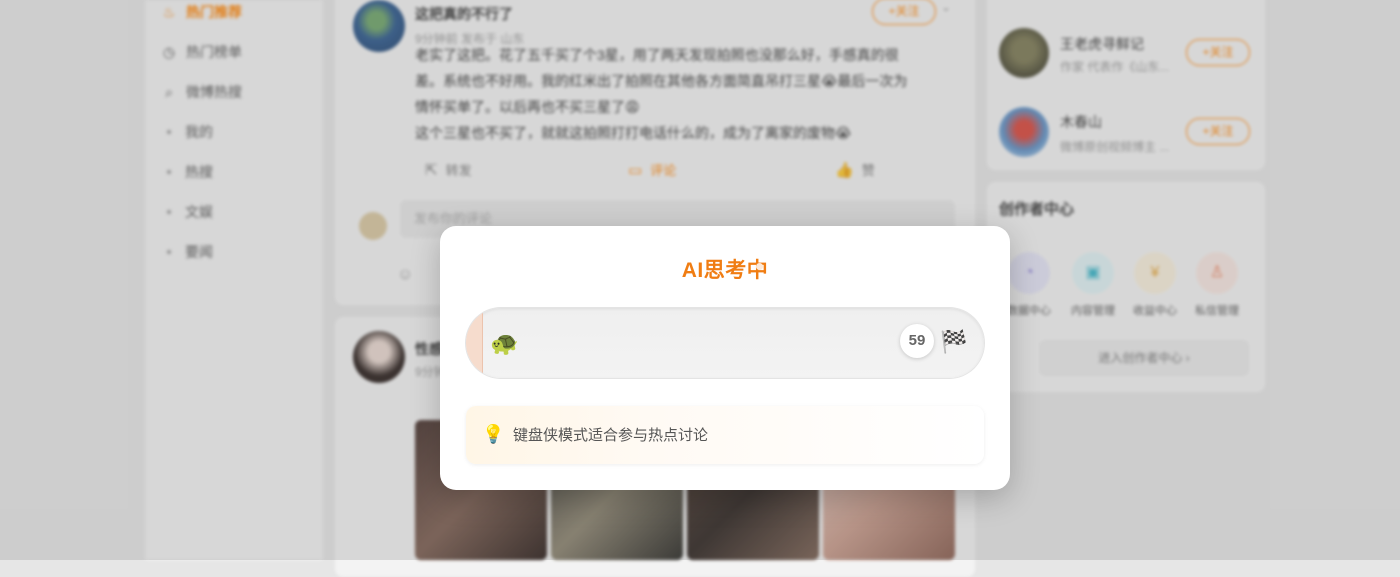 This screenshot has width=1400, height=577. Describe the element at coordinates (725, 435) in the screenshot. I see `tip-box: 💡 键盘侠模式适合参与热点讨论` at that location.